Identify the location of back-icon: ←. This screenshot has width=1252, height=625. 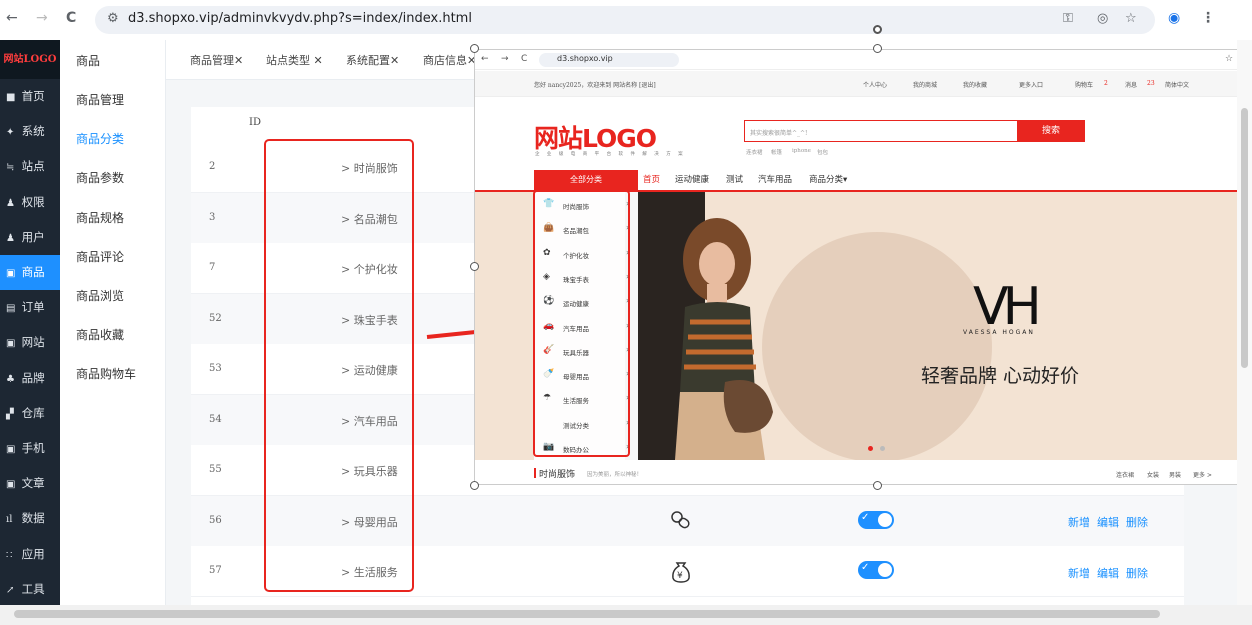
(12, 18).